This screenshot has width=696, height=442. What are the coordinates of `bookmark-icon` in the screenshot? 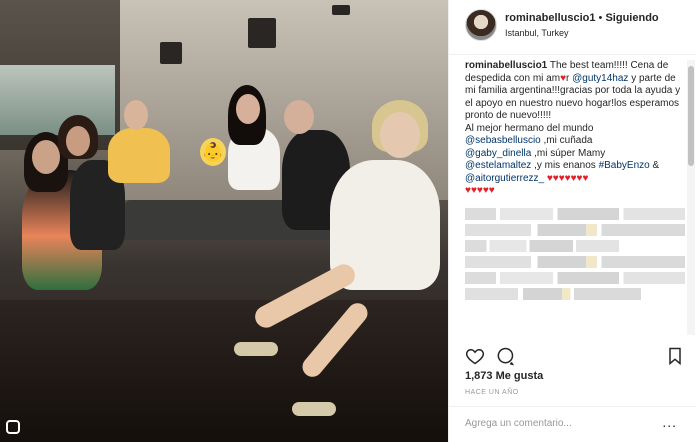 It's located at (675, 356).